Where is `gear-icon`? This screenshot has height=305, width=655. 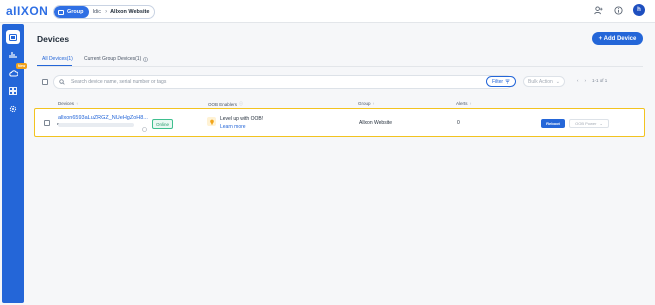
gear-icon is located at coordinates (13, 109).